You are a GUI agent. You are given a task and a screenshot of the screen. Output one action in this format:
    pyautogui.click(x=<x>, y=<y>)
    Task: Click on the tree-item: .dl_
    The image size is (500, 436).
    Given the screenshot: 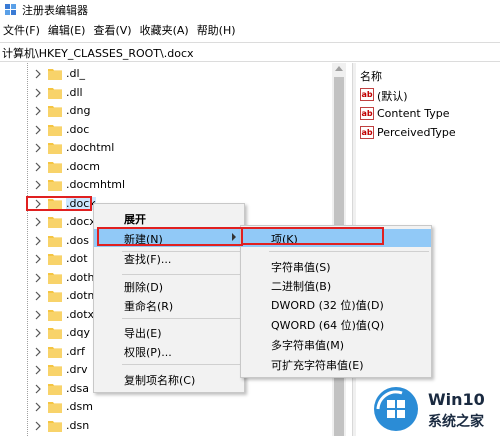 What is the action you would take?
    pyautogui.click(x=176, y=74)
    